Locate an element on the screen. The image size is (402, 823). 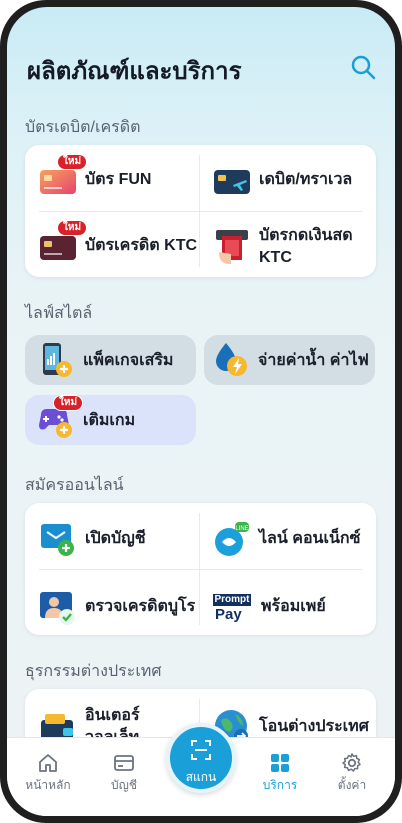
service-open-account: เปิดบัญชี is located at coordinates (118, 539).